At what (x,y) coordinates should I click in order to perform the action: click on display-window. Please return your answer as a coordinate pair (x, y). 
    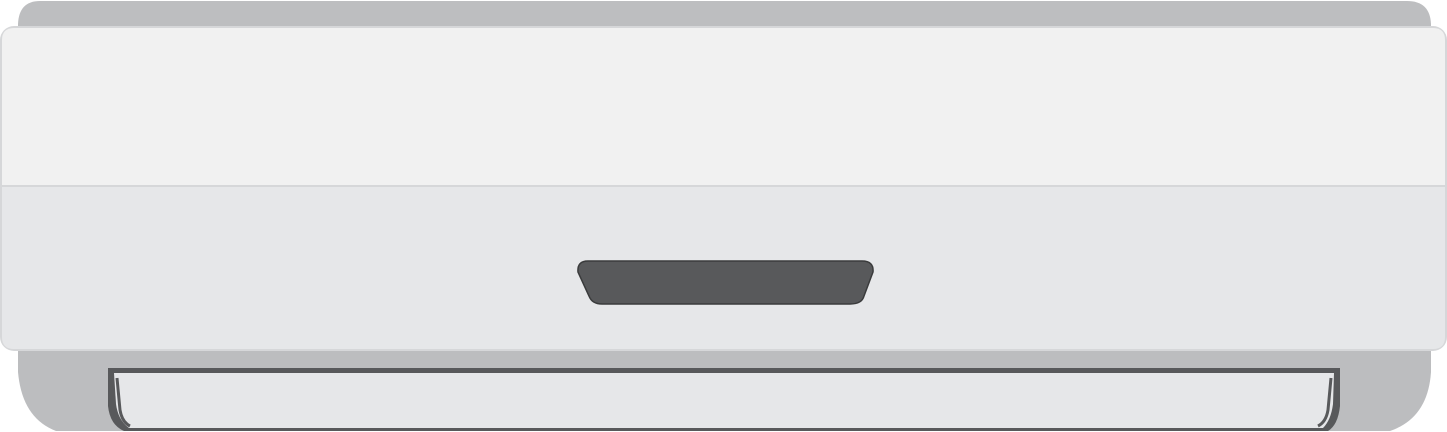
    Looking at the image, I should click on (725, 282).